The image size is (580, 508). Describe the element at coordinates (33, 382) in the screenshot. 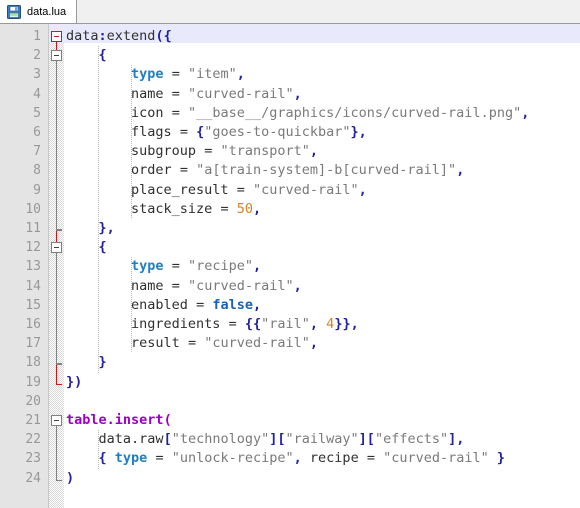

I see `line-number: 19` at that location.